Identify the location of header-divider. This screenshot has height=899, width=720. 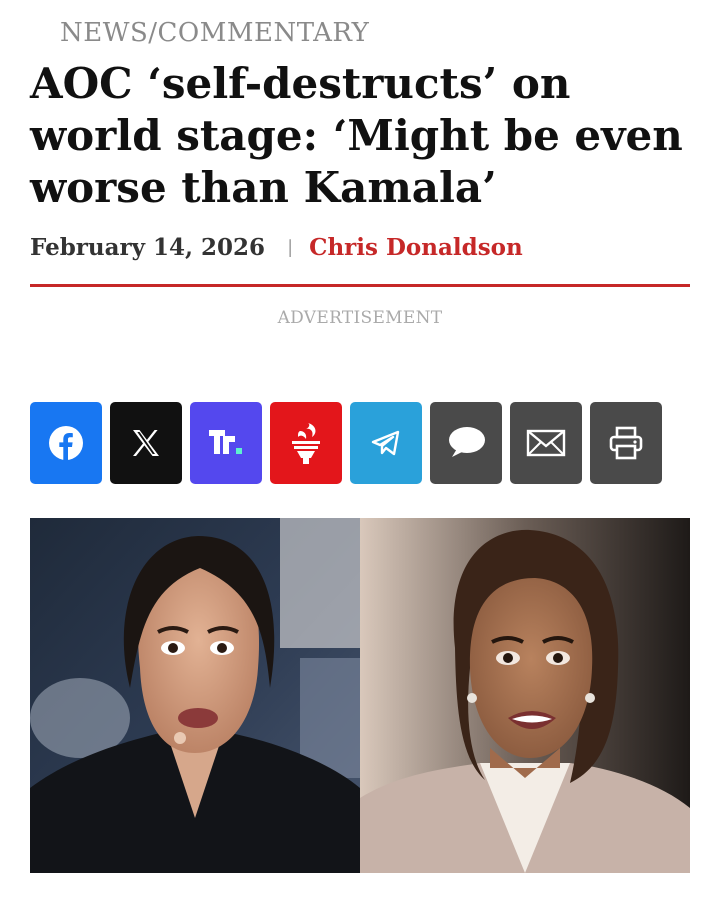
(360, 285).